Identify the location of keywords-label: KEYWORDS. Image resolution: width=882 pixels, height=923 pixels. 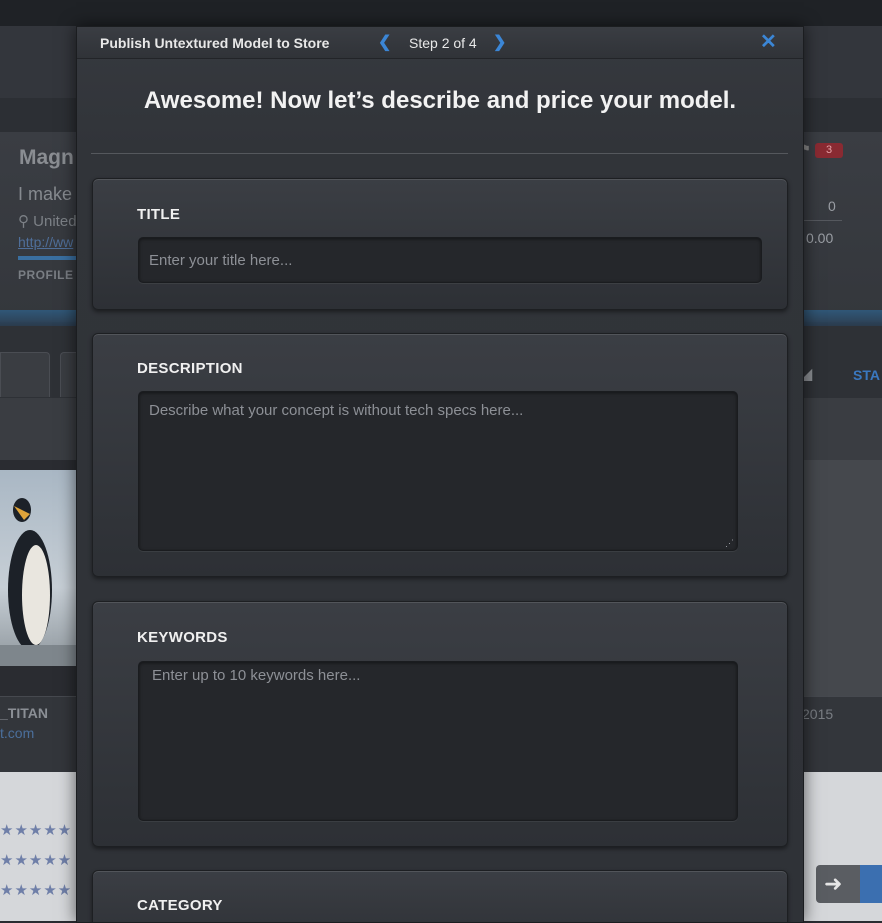
(182, 637).